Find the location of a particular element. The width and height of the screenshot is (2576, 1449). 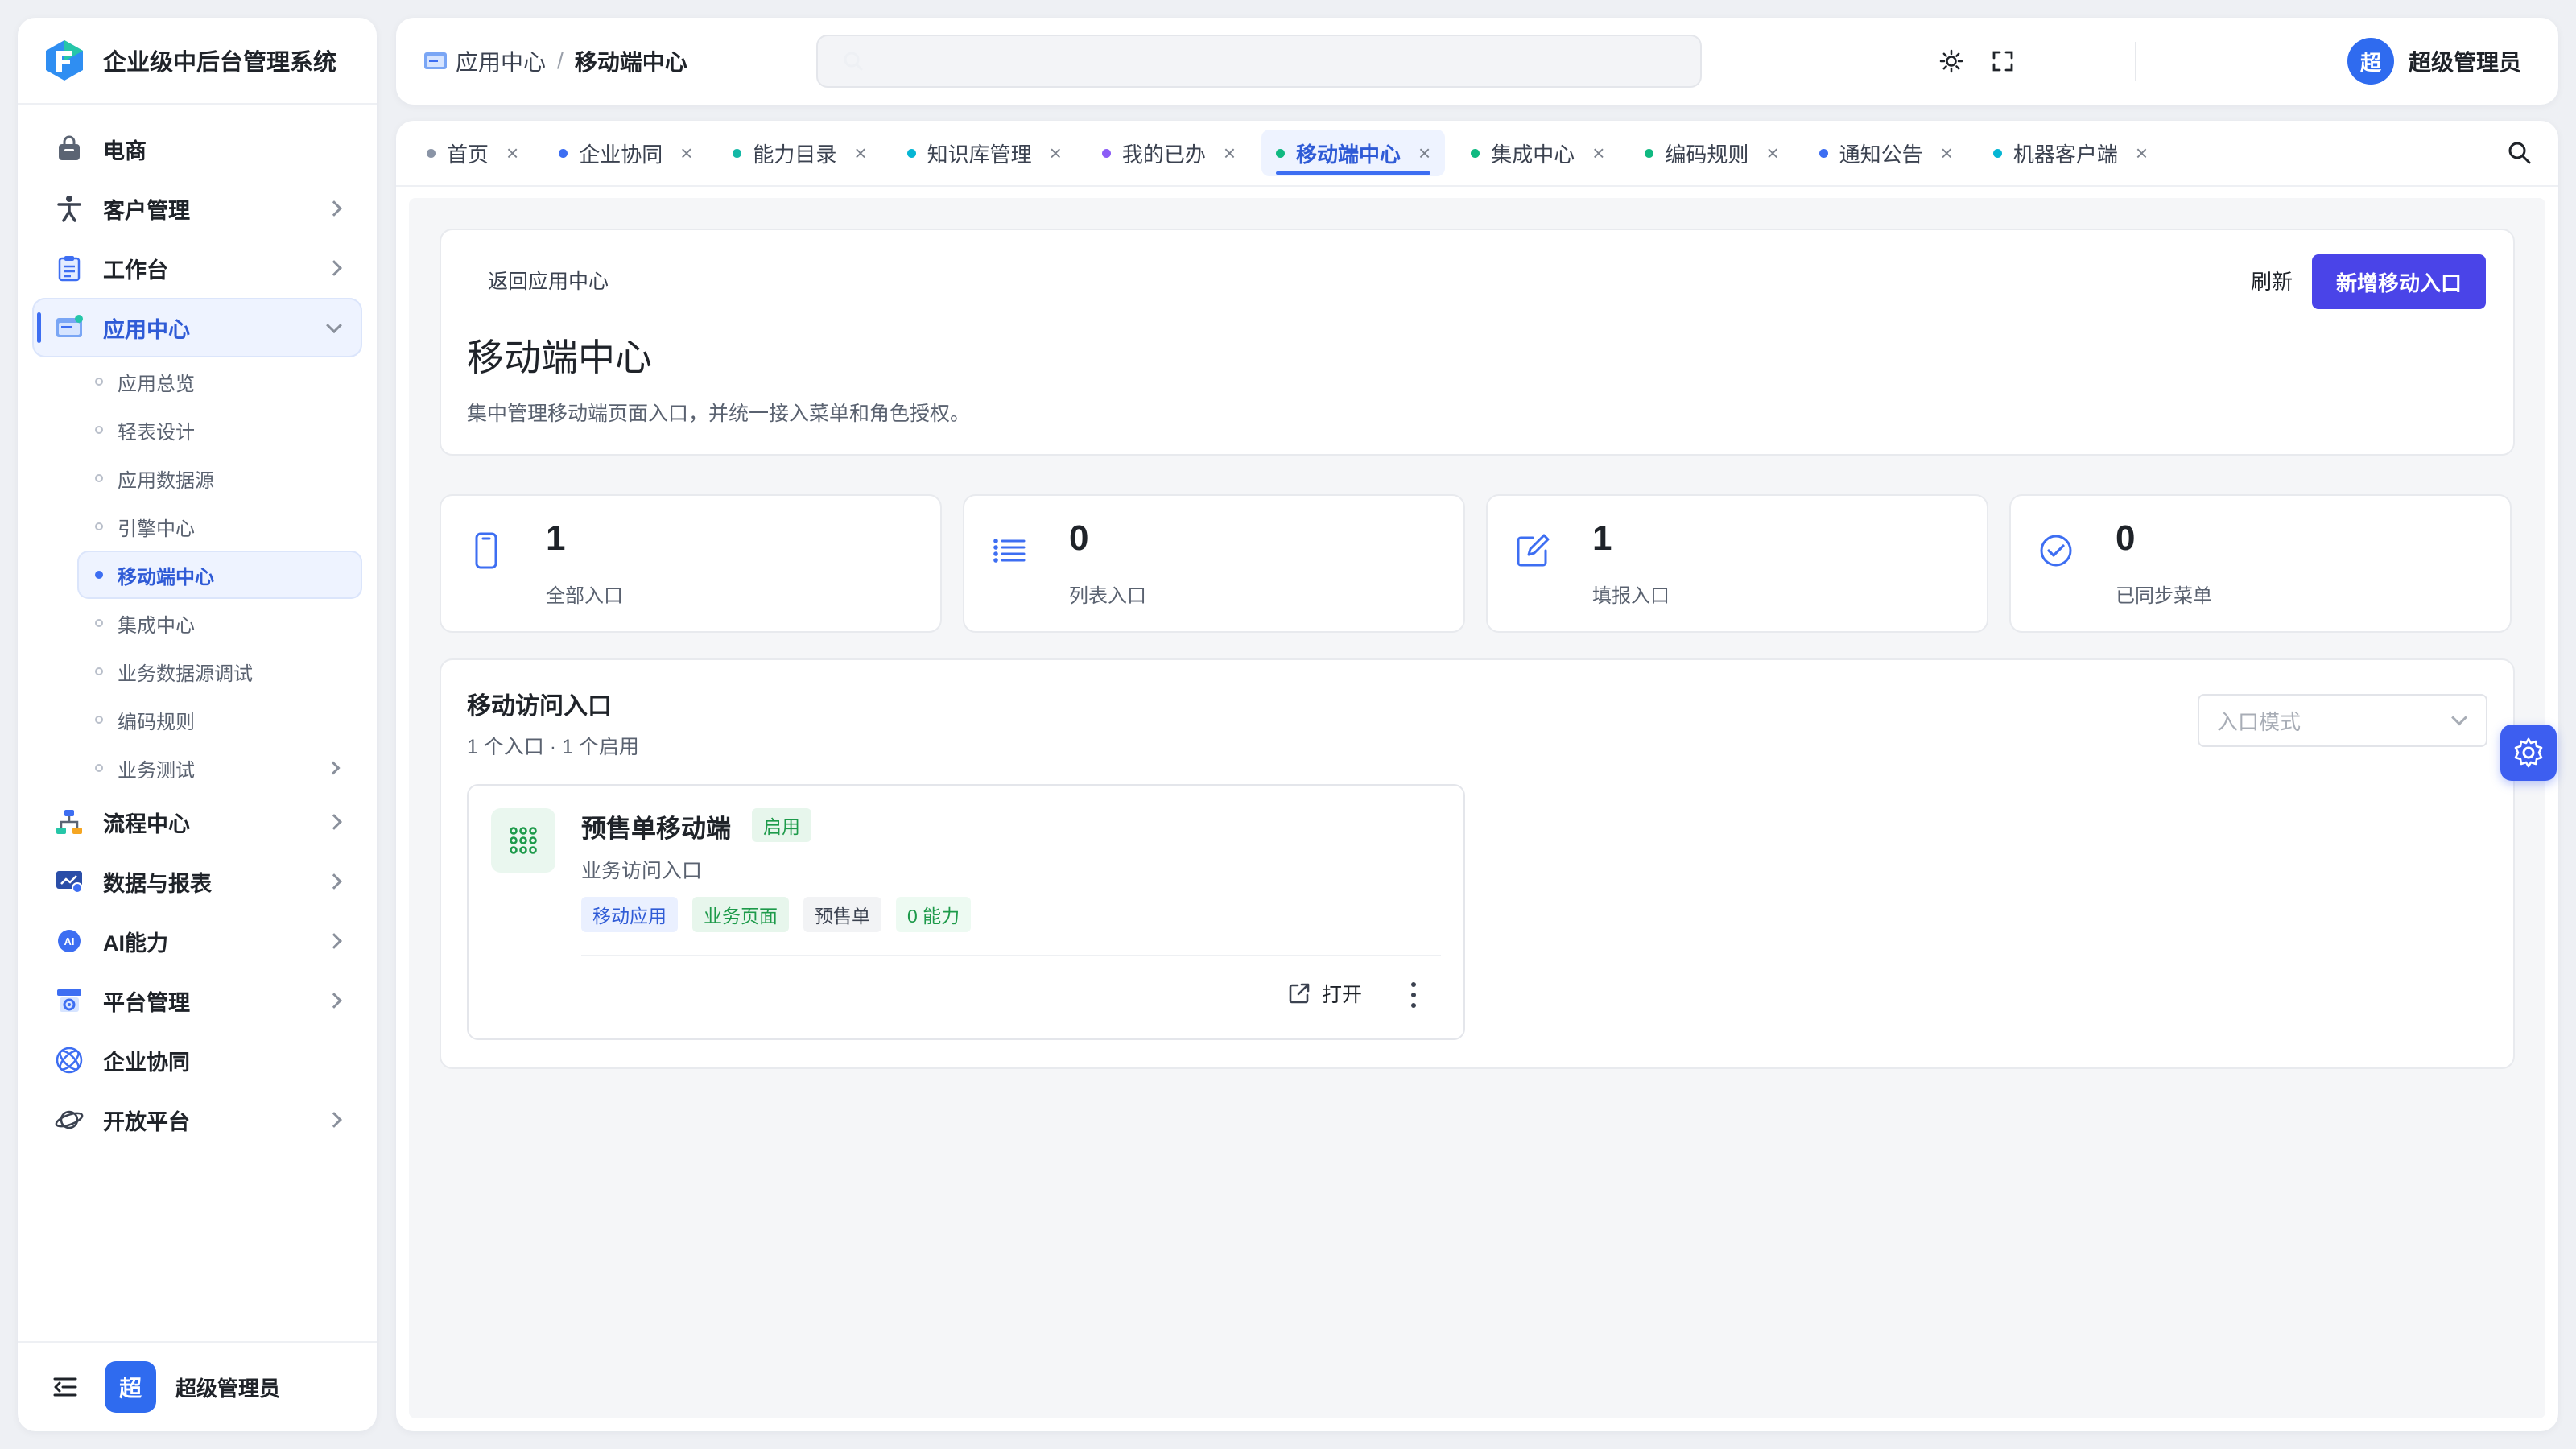

tab-capability-catalog: 能力目录 × is located at coordinates (799, 153).